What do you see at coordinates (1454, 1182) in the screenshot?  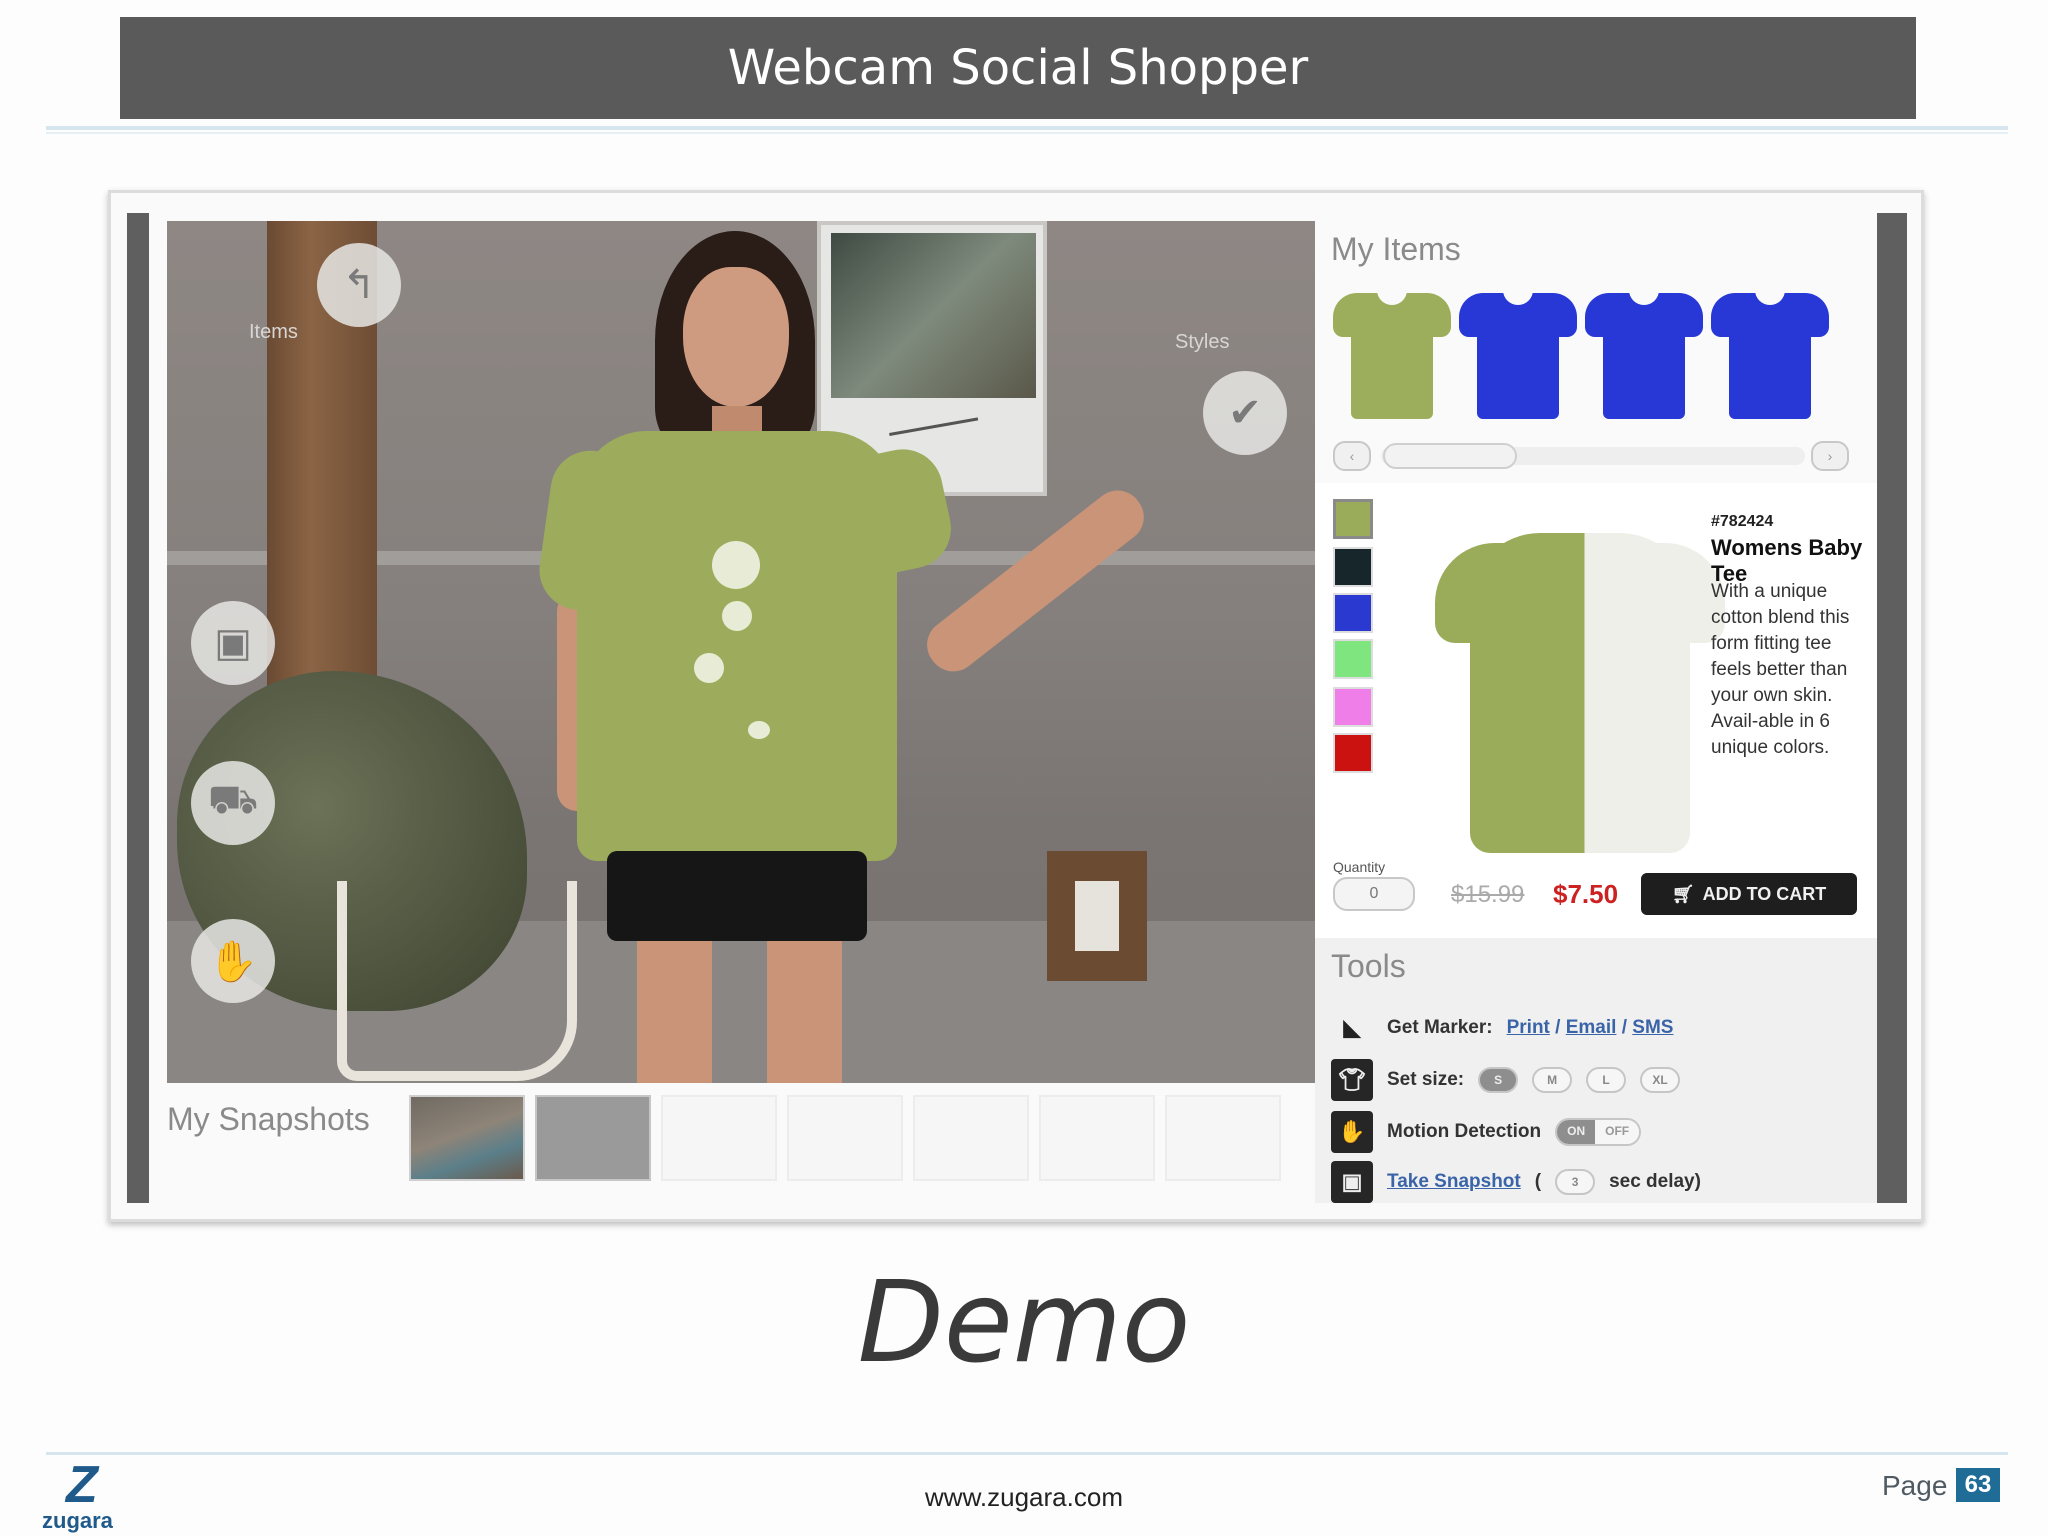 I see `take-snapshot-link: Take Snapshot` at bounding box center [1454, 1182].